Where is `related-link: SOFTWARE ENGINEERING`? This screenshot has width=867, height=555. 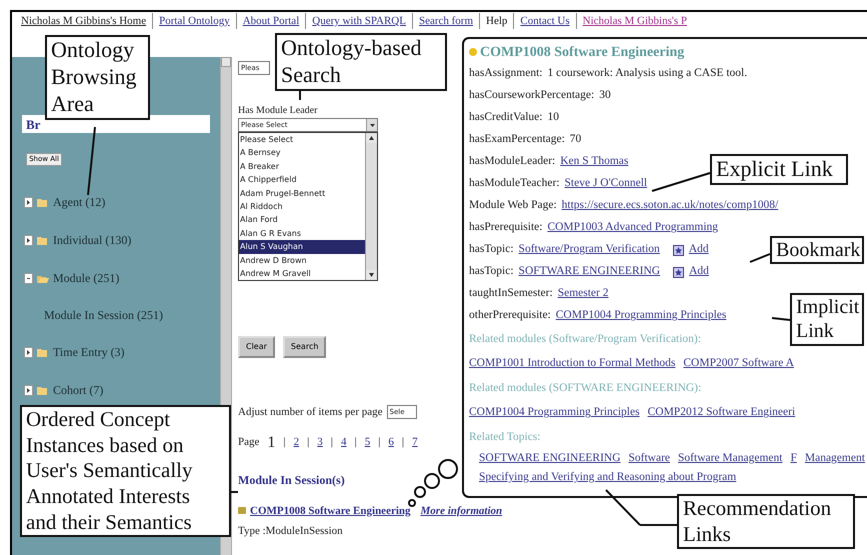 related-link: SOFTWARE ENGINEERING is located at coordinates (550, 459).